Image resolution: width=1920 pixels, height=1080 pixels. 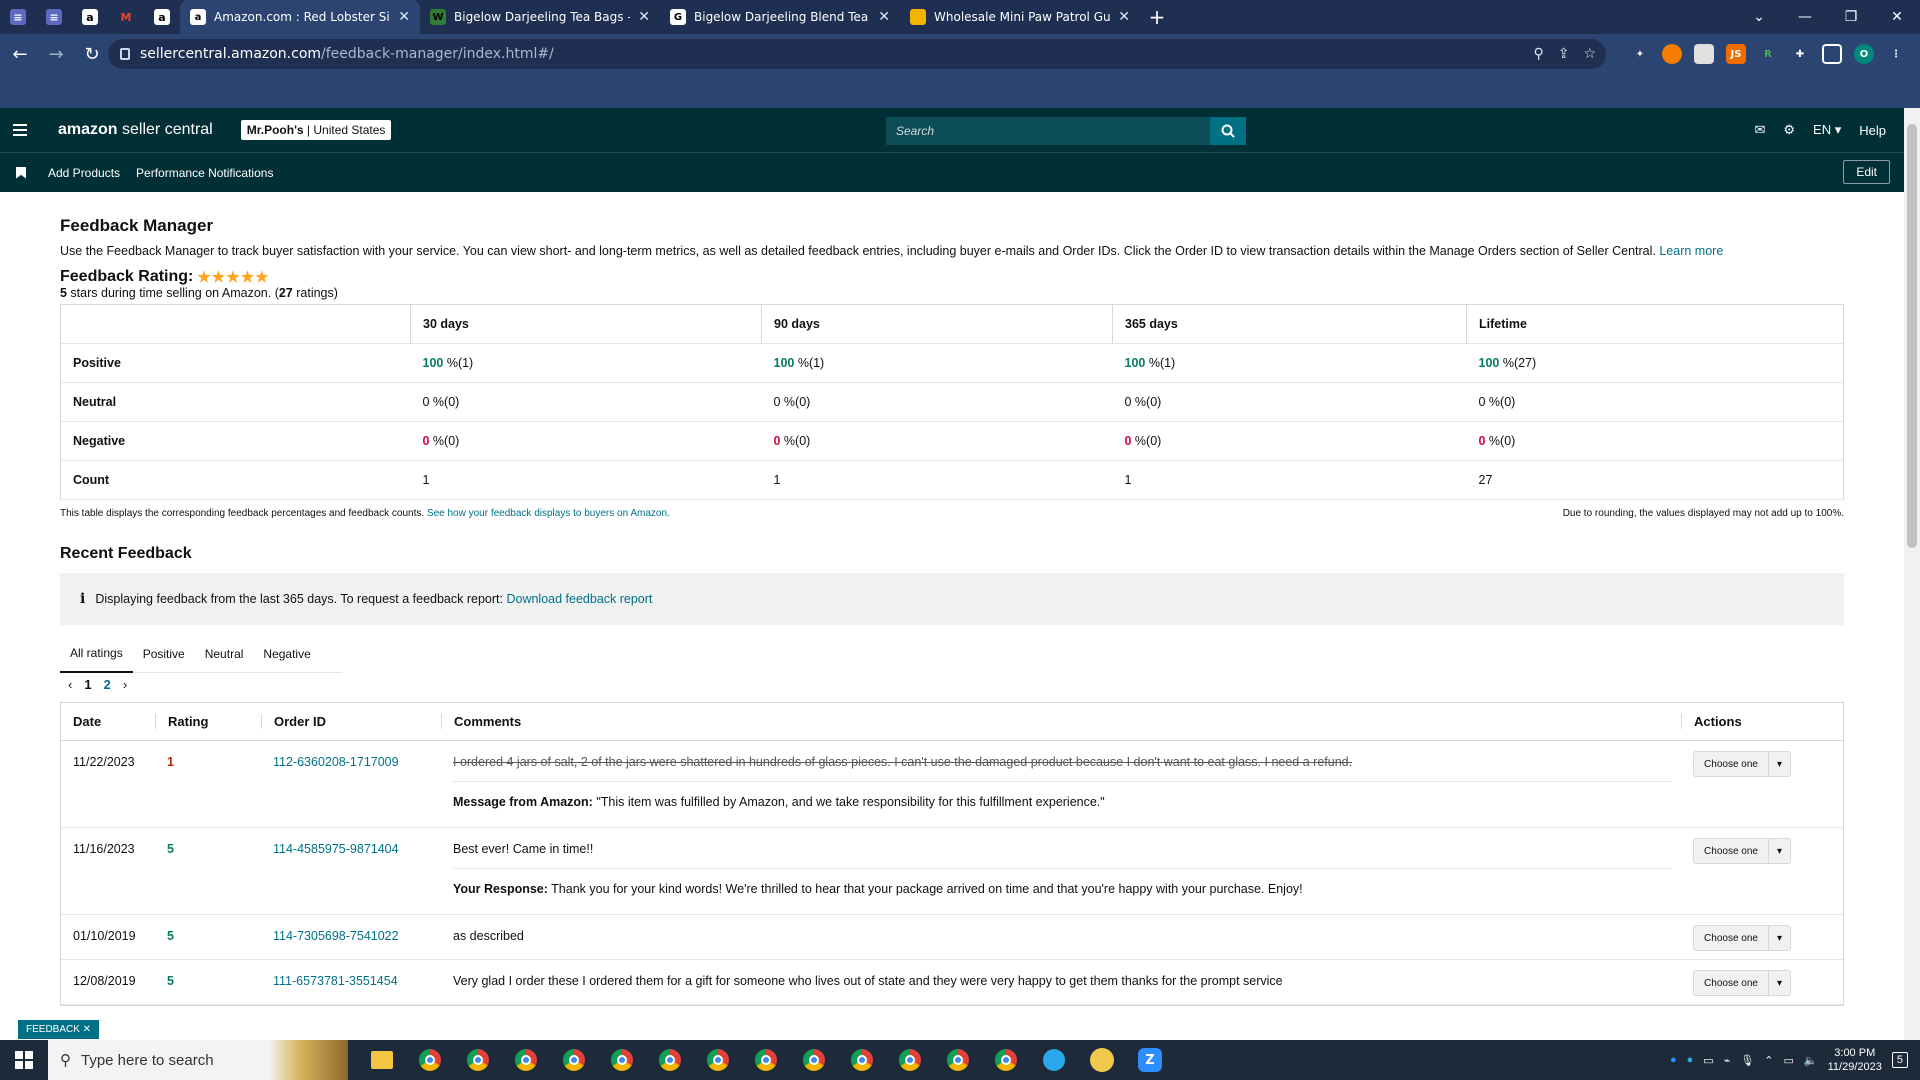 What do you see at coordinates (1727, 1060) in the screenshot?
I see `tray-usb-icon: ⌁` at bounding box center [1727, 1060].